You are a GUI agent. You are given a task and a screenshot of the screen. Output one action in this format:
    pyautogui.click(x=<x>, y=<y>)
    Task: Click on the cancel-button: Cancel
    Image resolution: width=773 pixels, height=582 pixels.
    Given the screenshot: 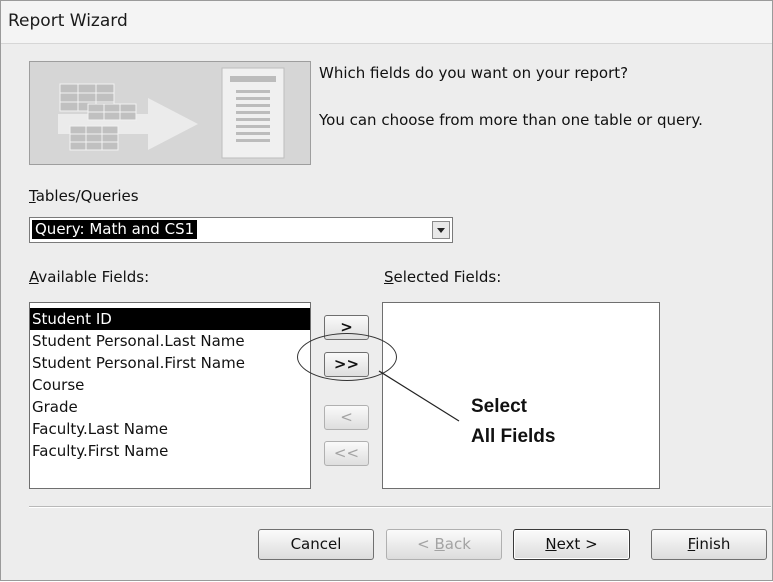 What is the action you would take?
    pyautogui.click(x=316, y=544)
    